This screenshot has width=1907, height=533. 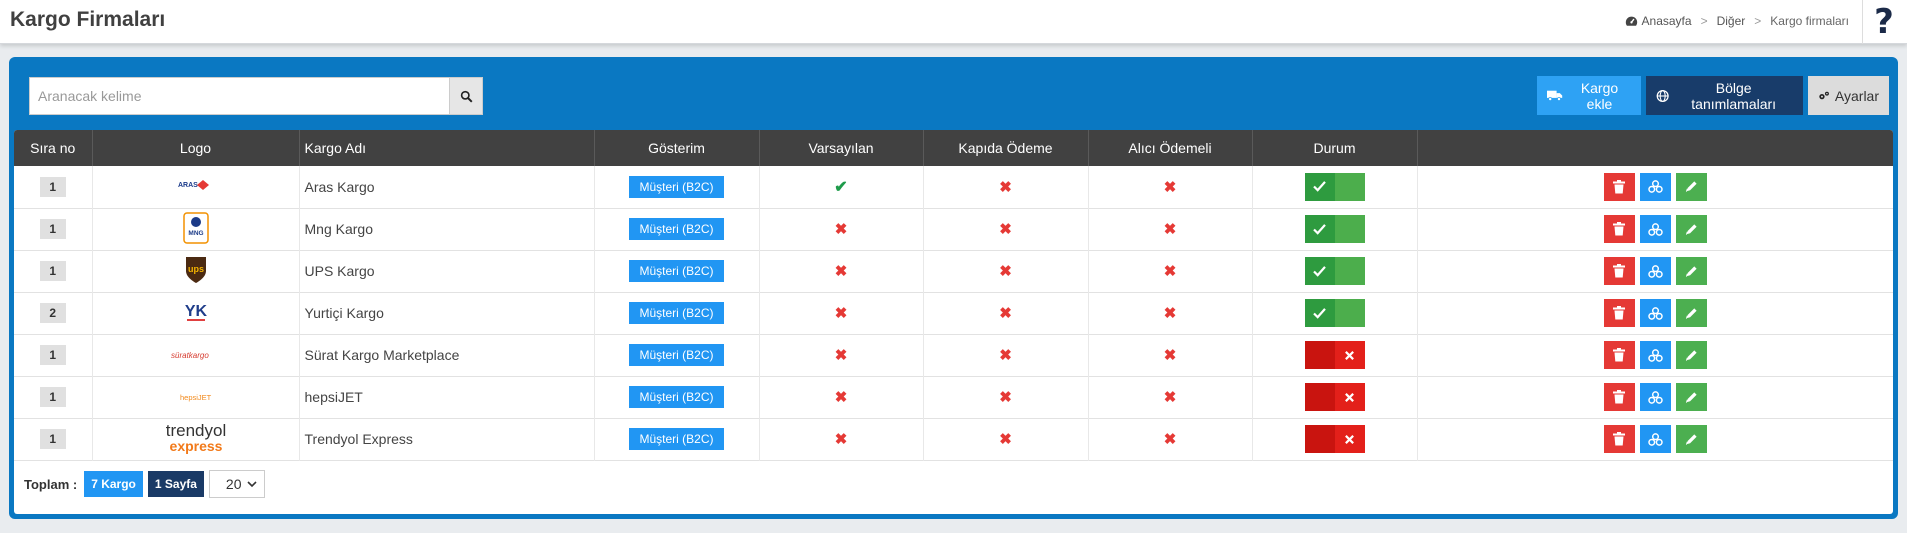 I want to click on order-badge: 1, so click(x=52, y=439).